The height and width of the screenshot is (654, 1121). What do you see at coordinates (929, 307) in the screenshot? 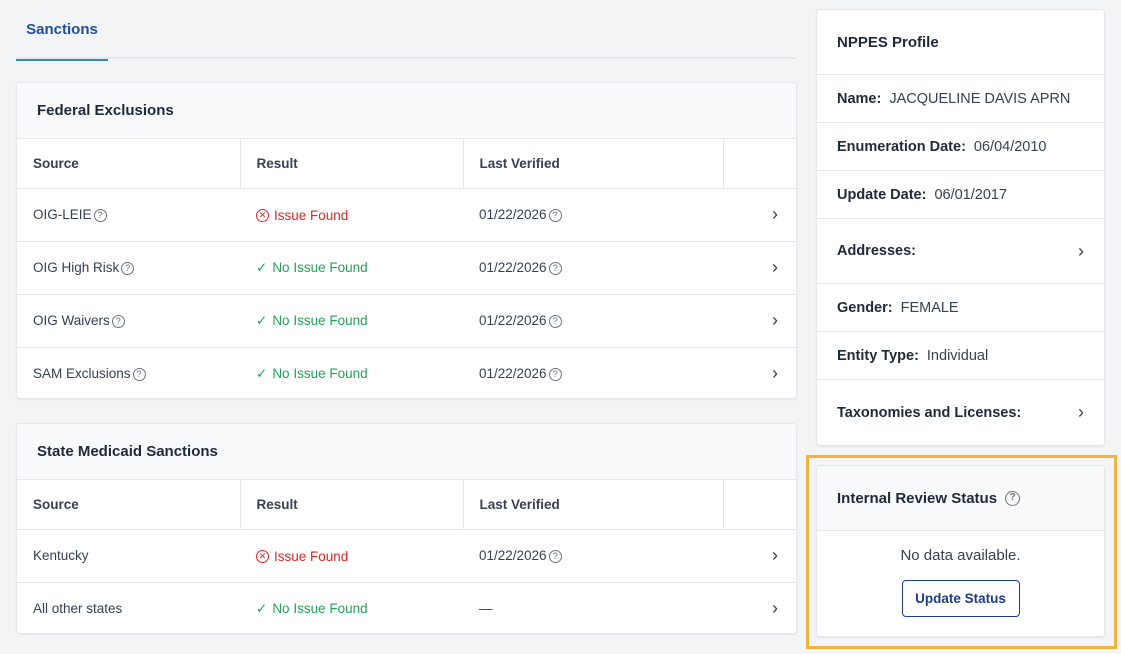
I see `gender-value: FEMALE` at bounding box center [929, 307].